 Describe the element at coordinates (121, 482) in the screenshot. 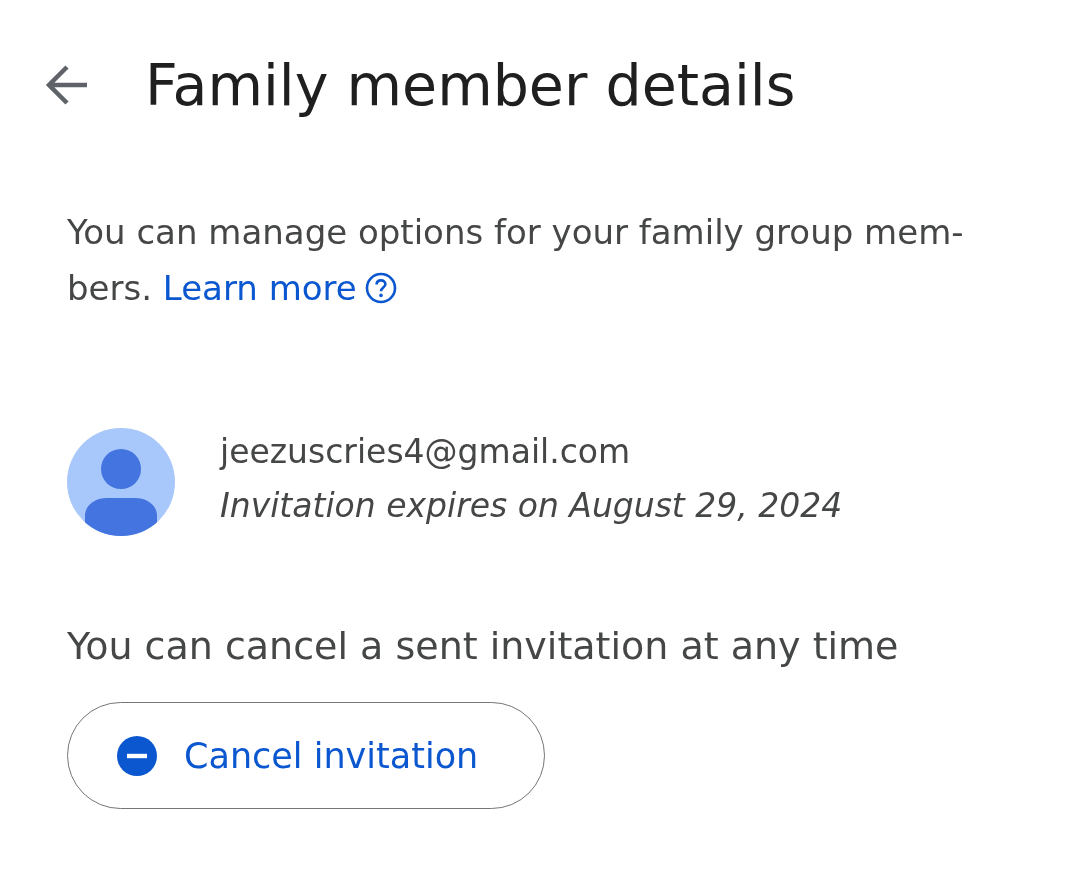

I see `avatar-icon` at that location.